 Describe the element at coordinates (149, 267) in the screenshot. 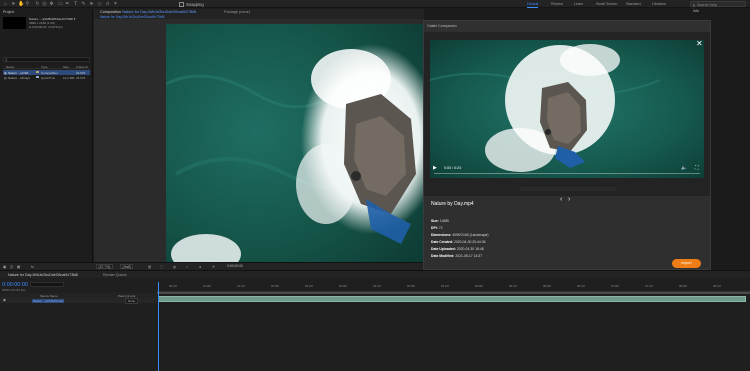

I see `grid-icon: ▥` at that location.